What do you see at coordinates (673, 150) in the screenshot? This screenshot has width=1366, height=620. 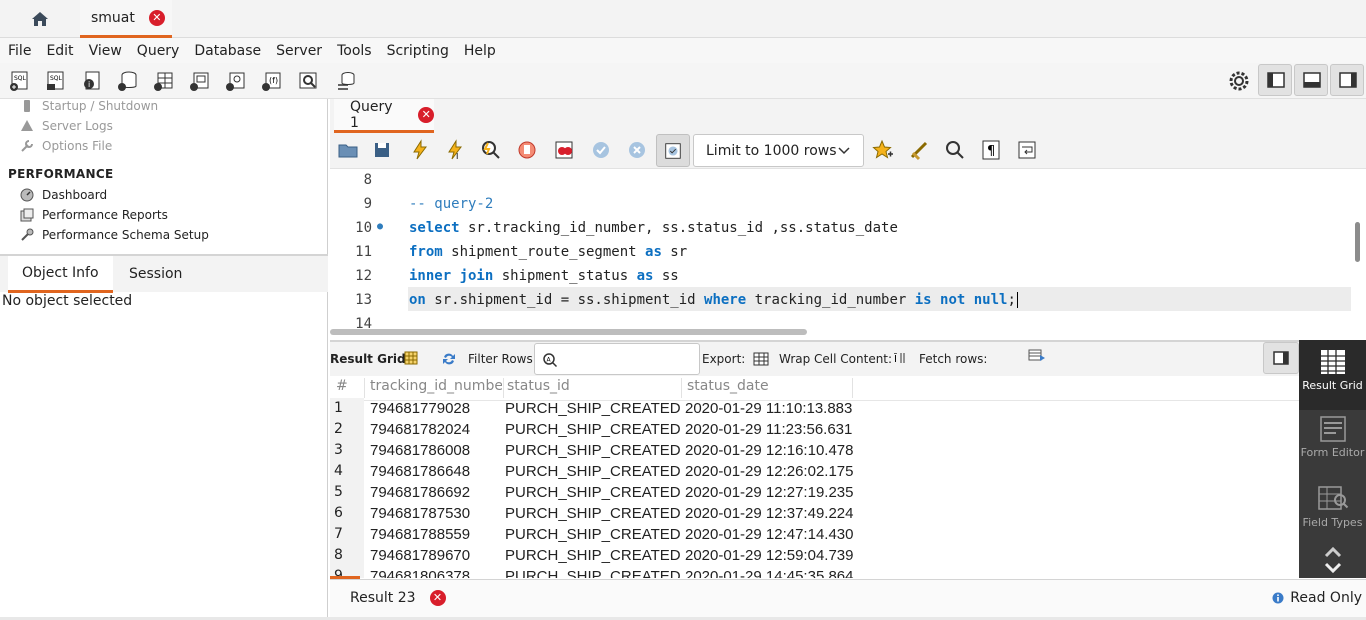 I see `autocommit-toggle-button` at bounding box center [673, 150].